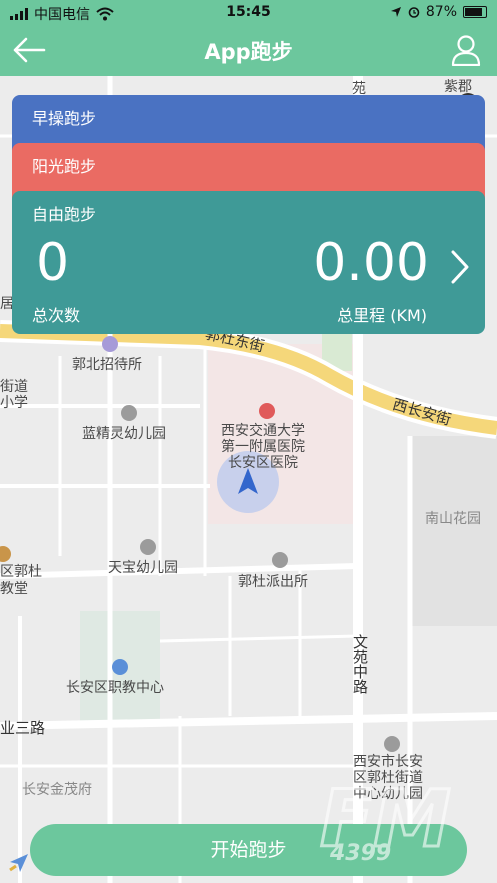  Describe the element at coordinates (395, 12) in the screenshot. I see `location-arrow-icon` at that location.